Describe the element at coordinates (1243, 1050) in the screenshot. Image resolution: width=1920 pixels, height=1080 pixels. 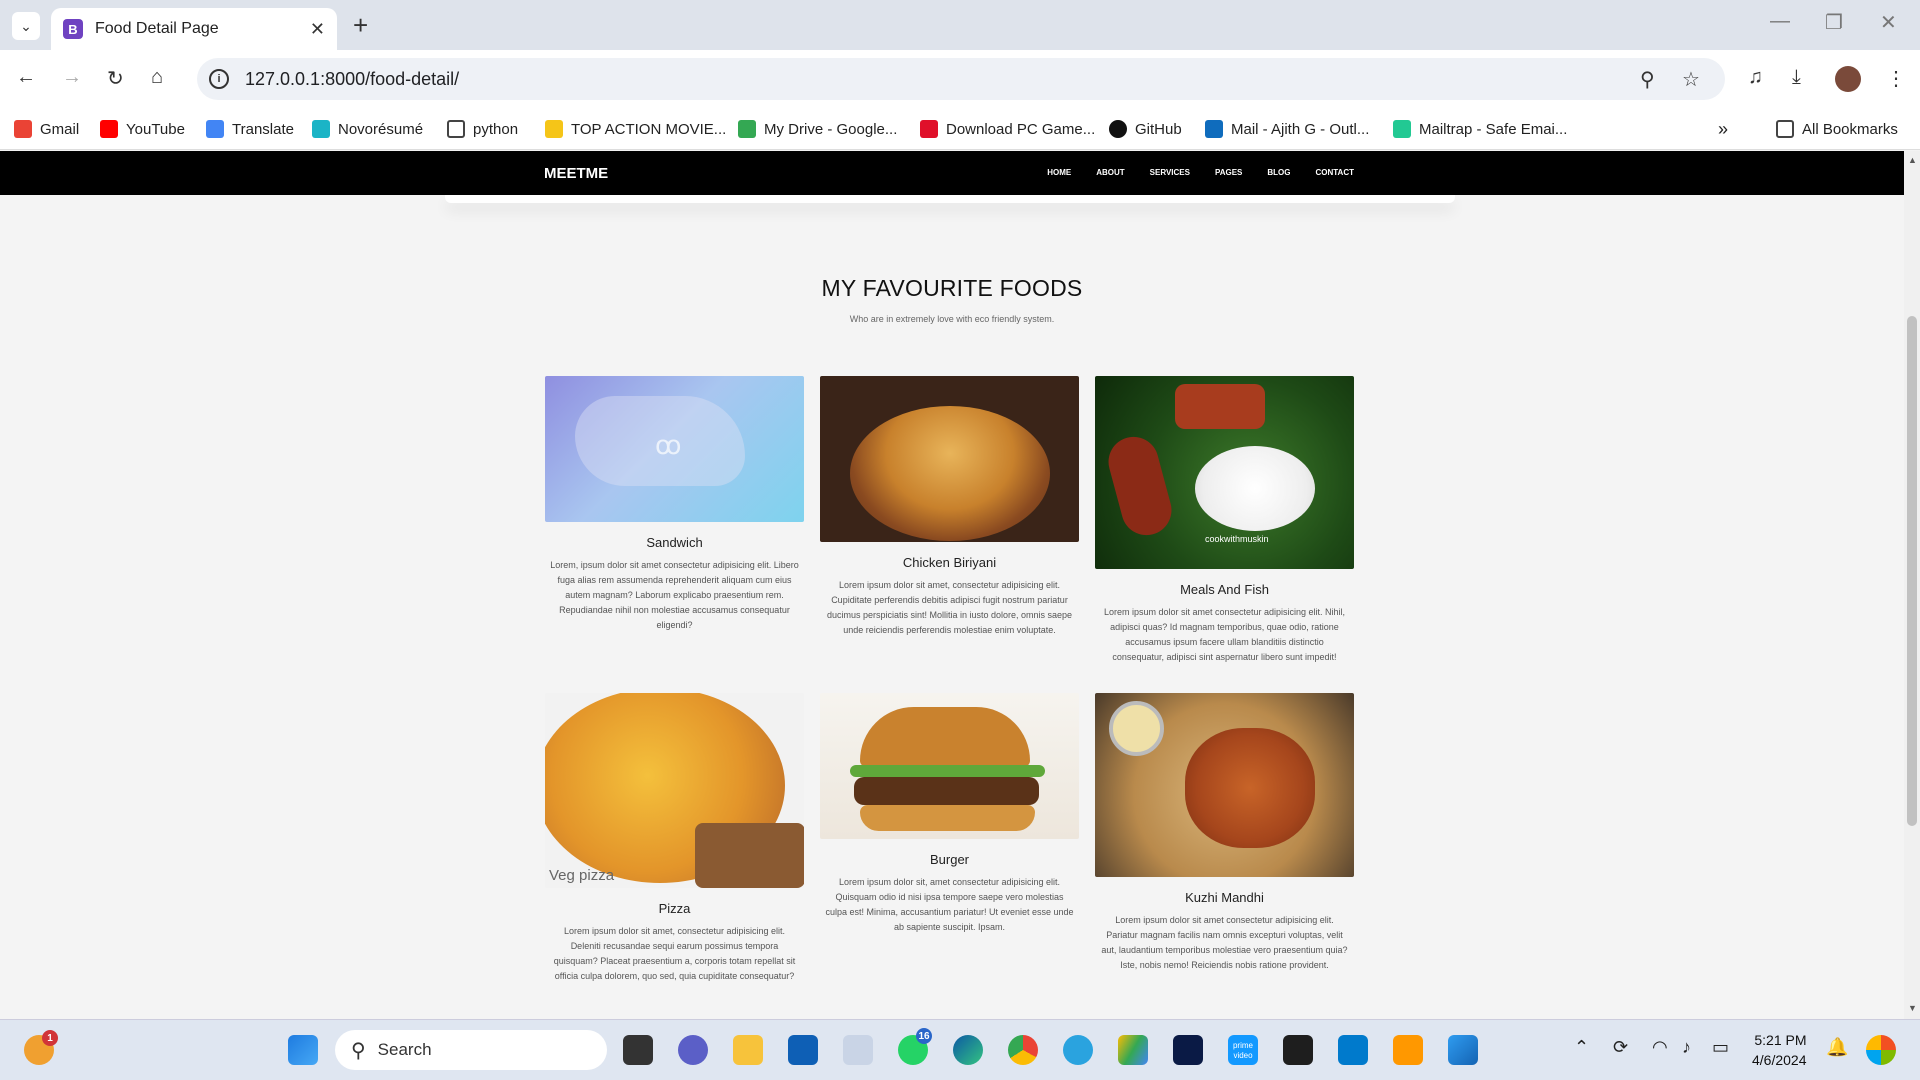
I see `prime-video-icon: prime video` at that location.